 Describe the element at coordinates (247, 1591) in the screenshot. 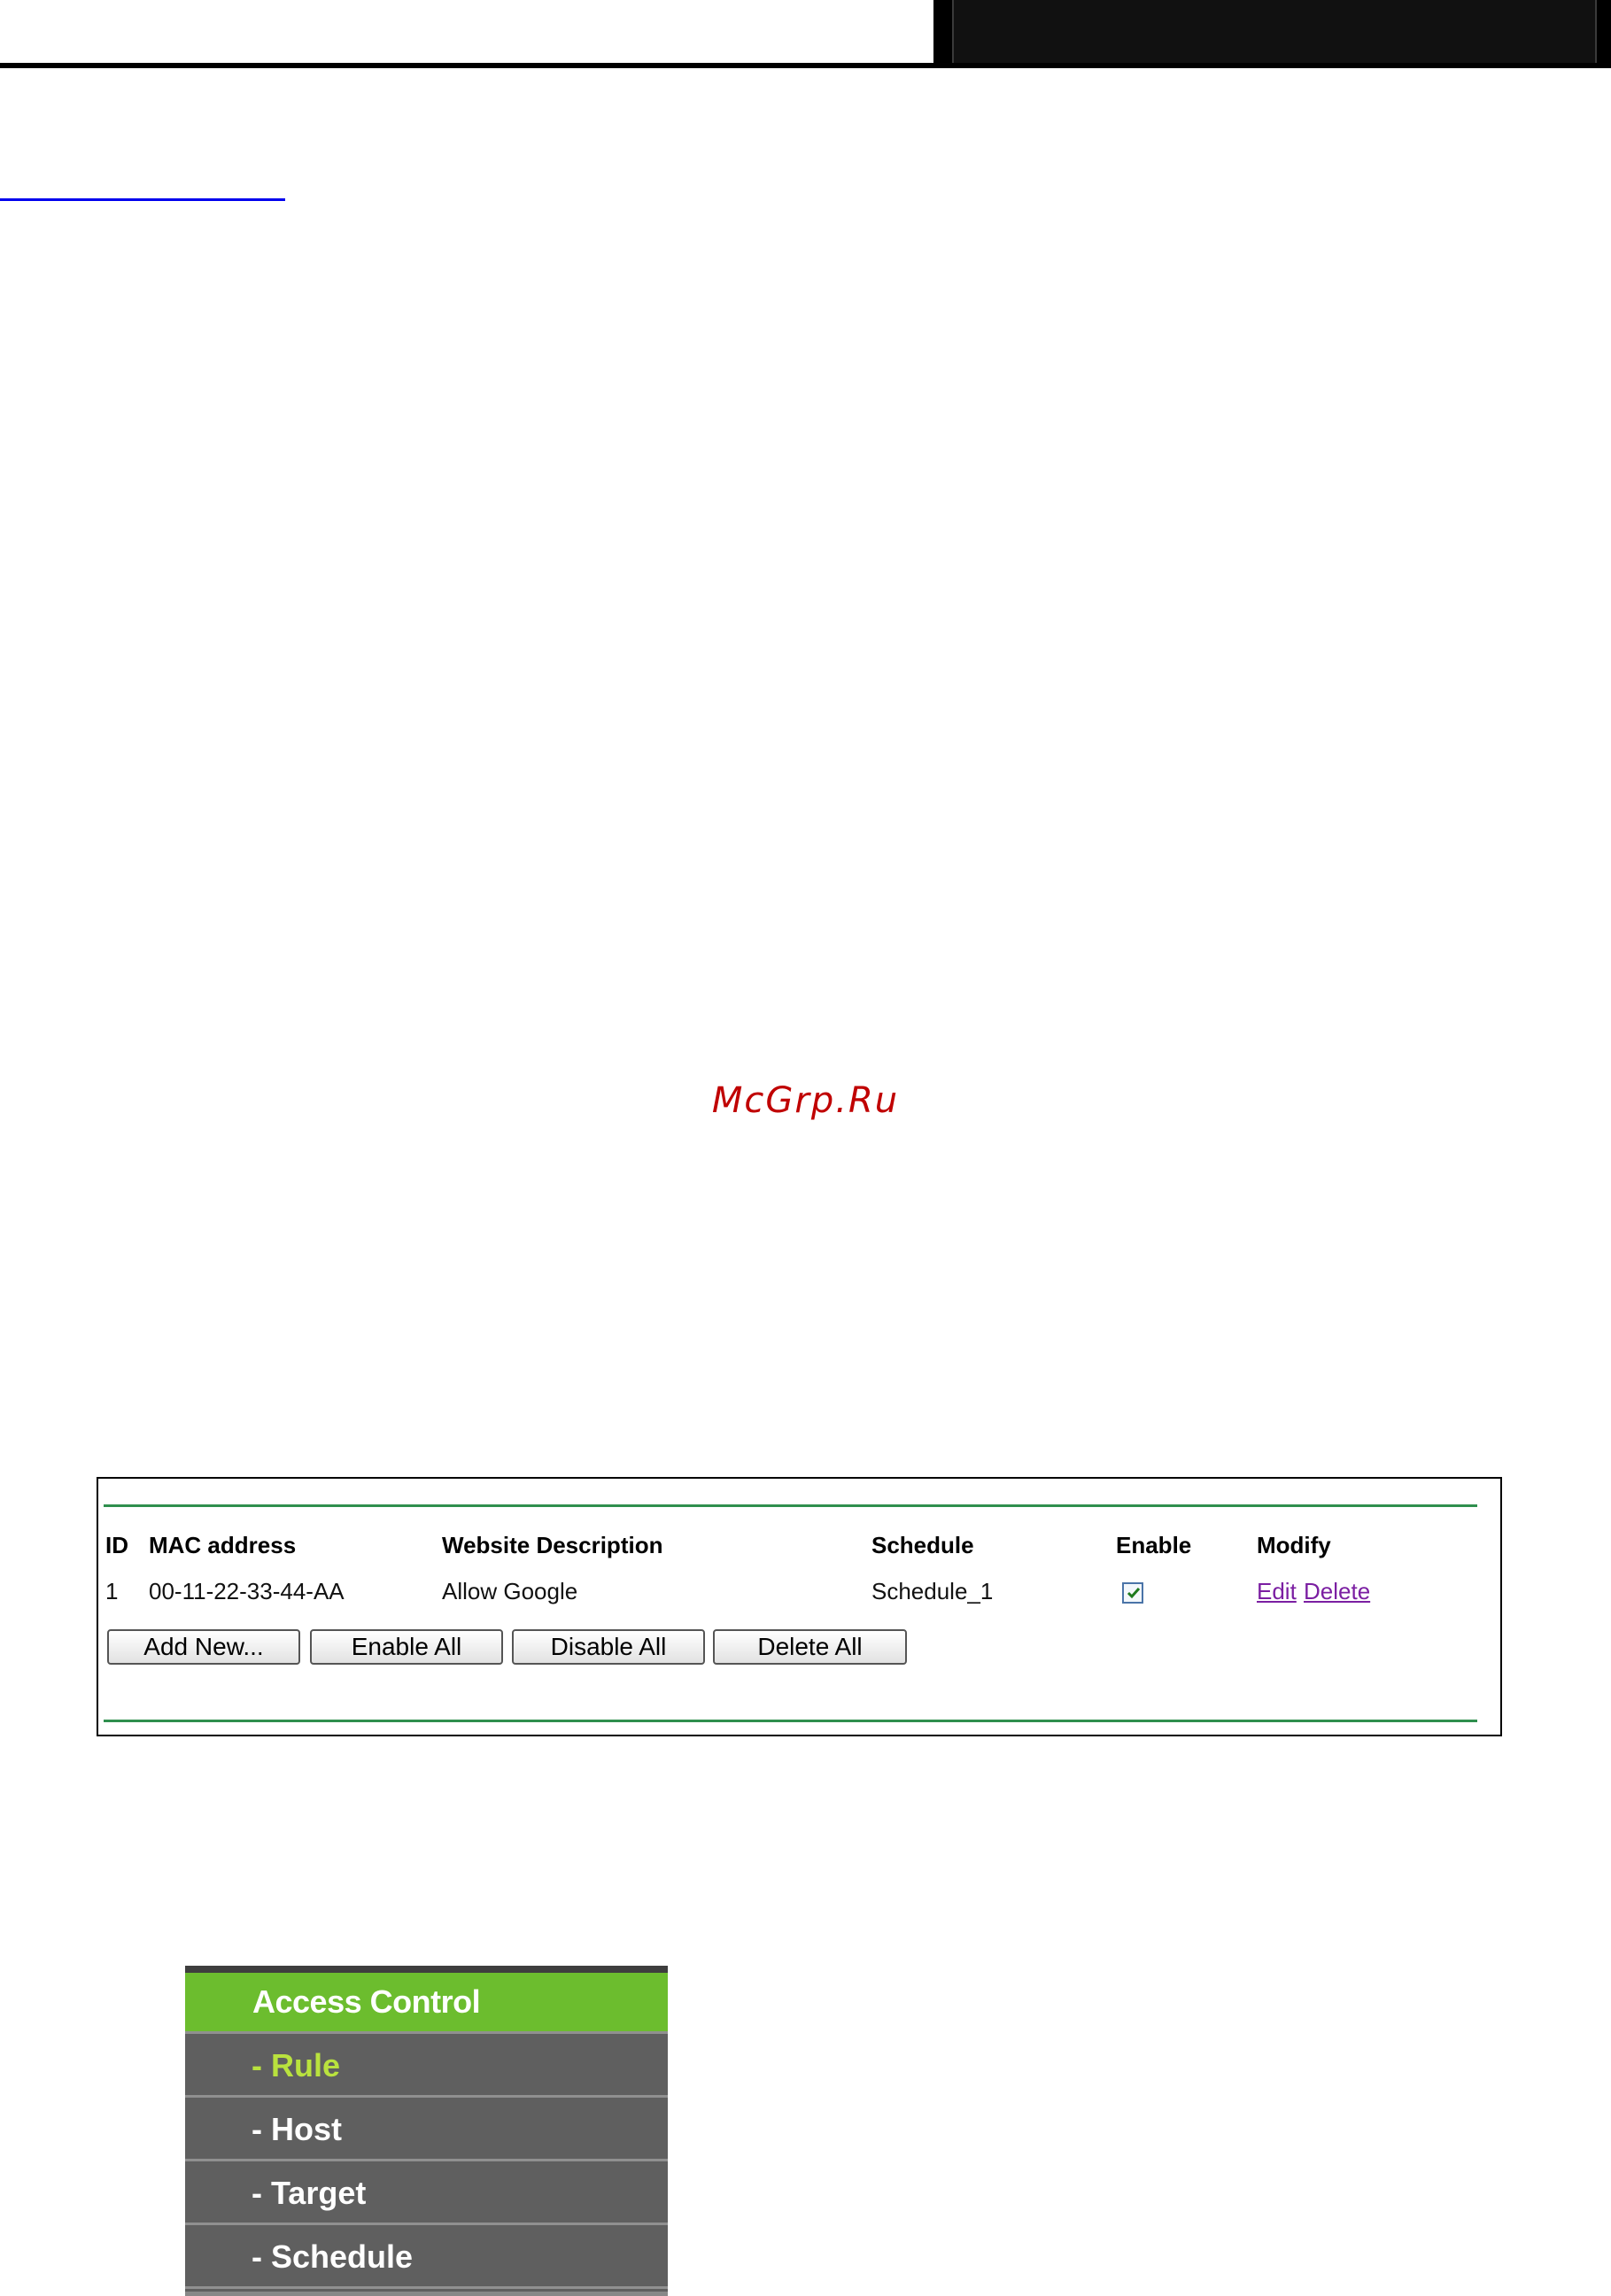

I see `row-mac: 00-11-22-33-44-AA` at that location.